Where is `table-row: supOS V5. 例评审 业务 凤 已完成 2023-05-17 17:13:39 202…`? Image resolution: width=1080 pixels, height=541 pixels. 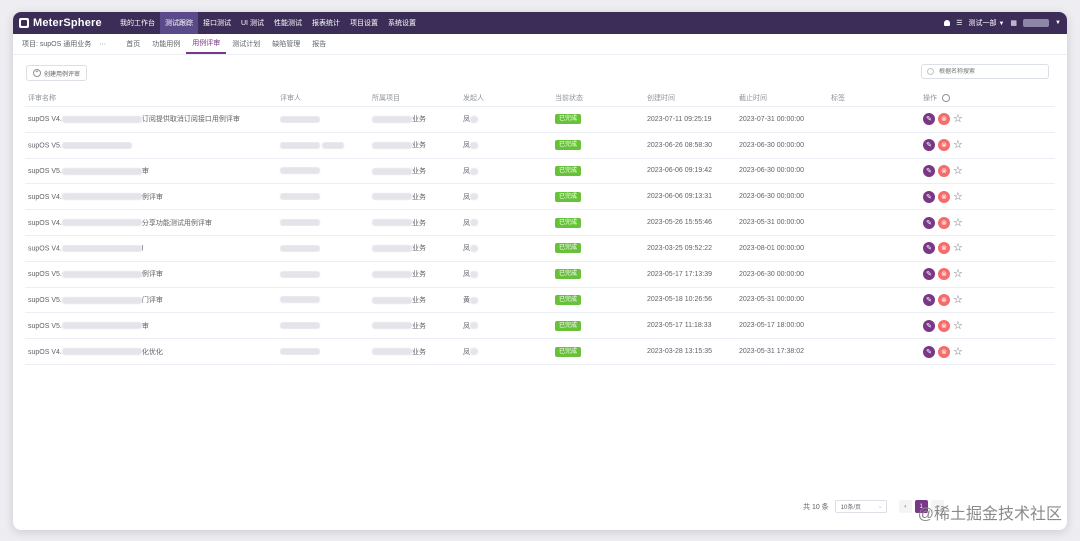 table-row: supOS V5. 例评审 业务 凤 已完成 2023-05-17 17:13:39 202… is located at coordinates (540, 275).